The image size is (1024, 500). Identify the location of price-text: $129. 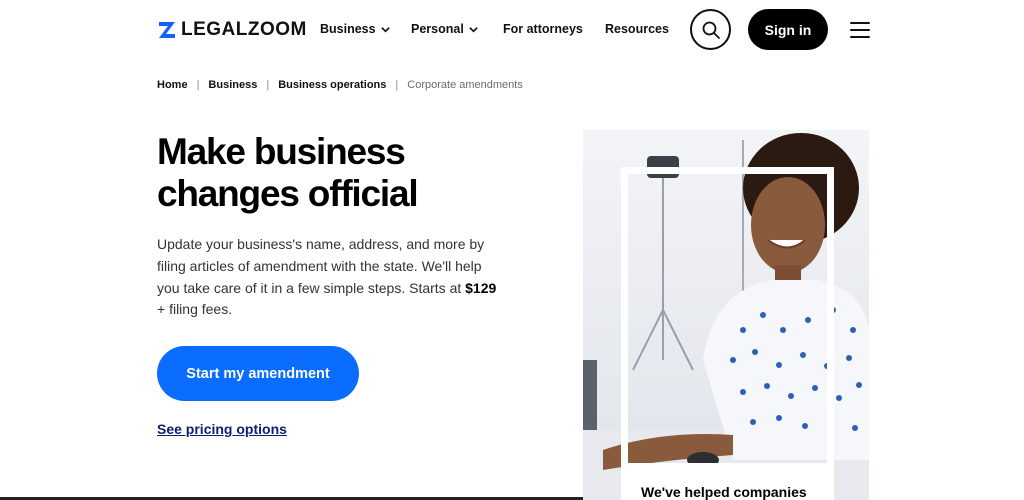
(481, 287).